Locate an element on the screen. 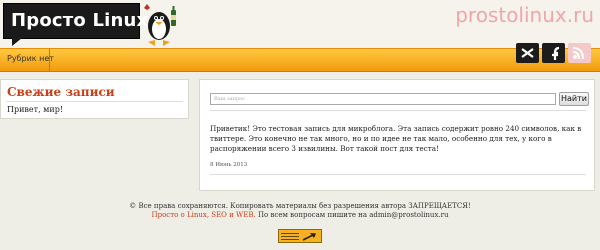 This screenshot has height=250, width=600. nav-bar: Рубрик нет is located at coordinates (300, 57).